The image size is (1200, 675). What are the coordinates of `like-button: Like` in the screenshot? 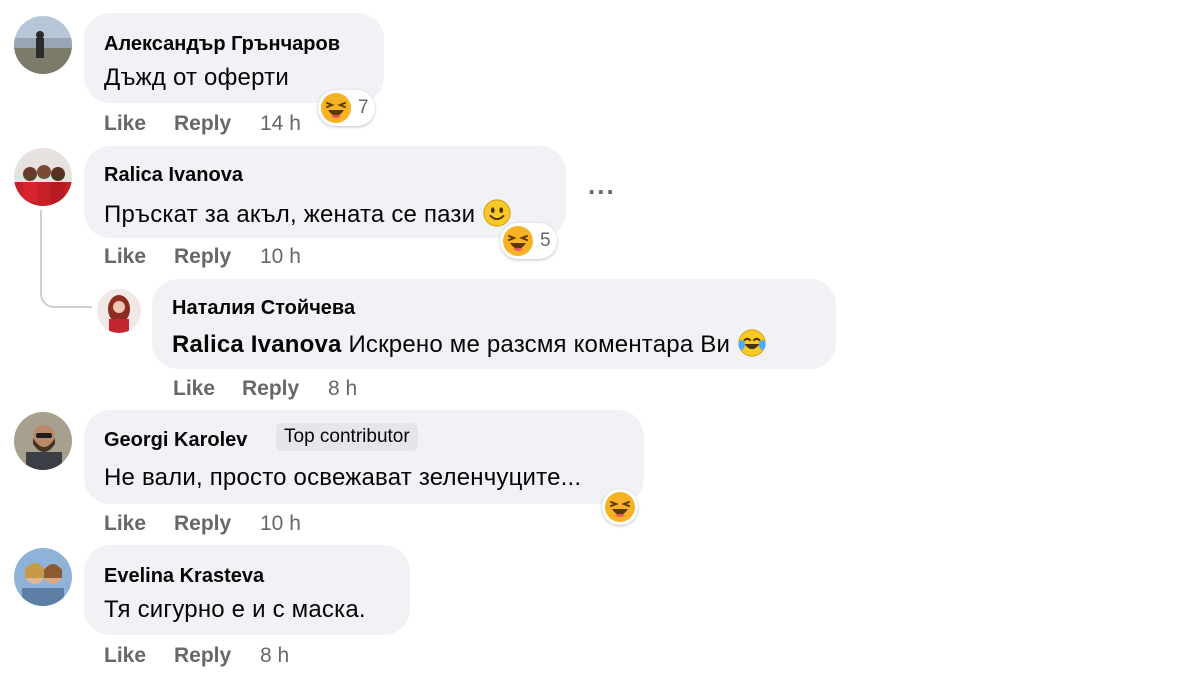 It's located at (125, 656).